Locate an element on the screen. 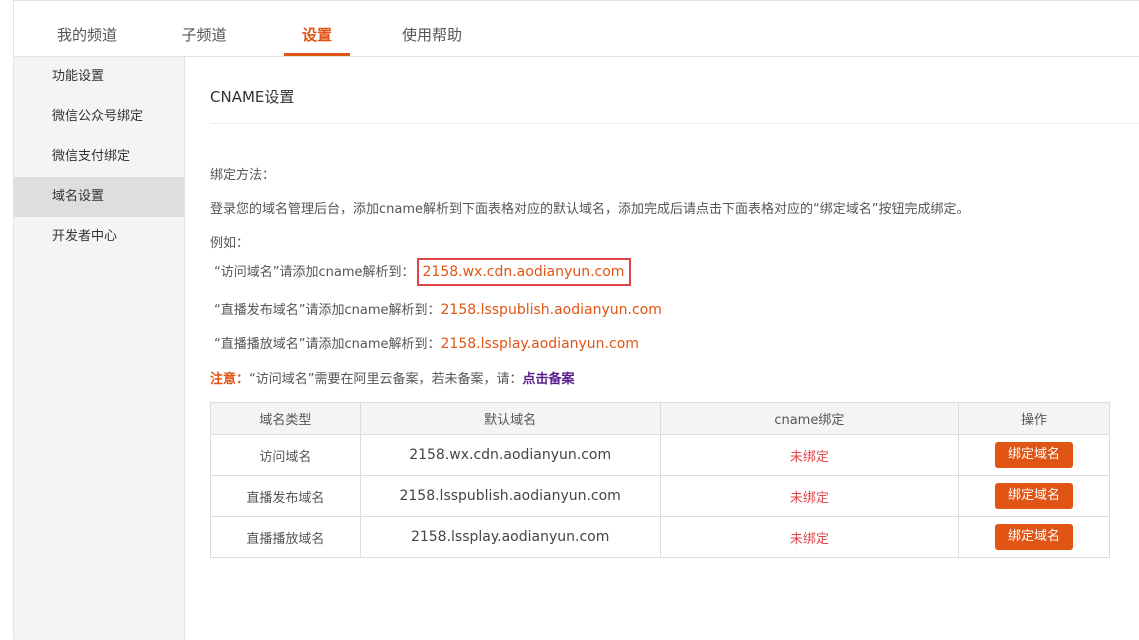  column-header: 操作 is located at coordinates (1034, 418).